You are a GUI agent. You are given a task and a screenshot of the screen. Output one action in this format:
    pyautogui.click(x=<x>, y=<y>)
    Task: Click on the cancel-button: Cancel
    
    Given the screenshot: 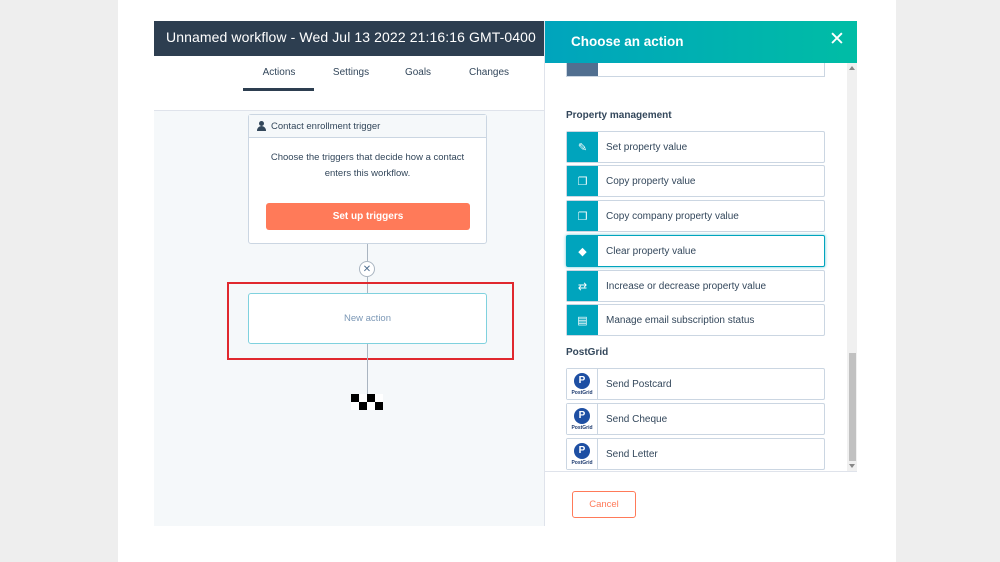 What is the action you would take?
    pyautogui.click(x=604, y=504)
    